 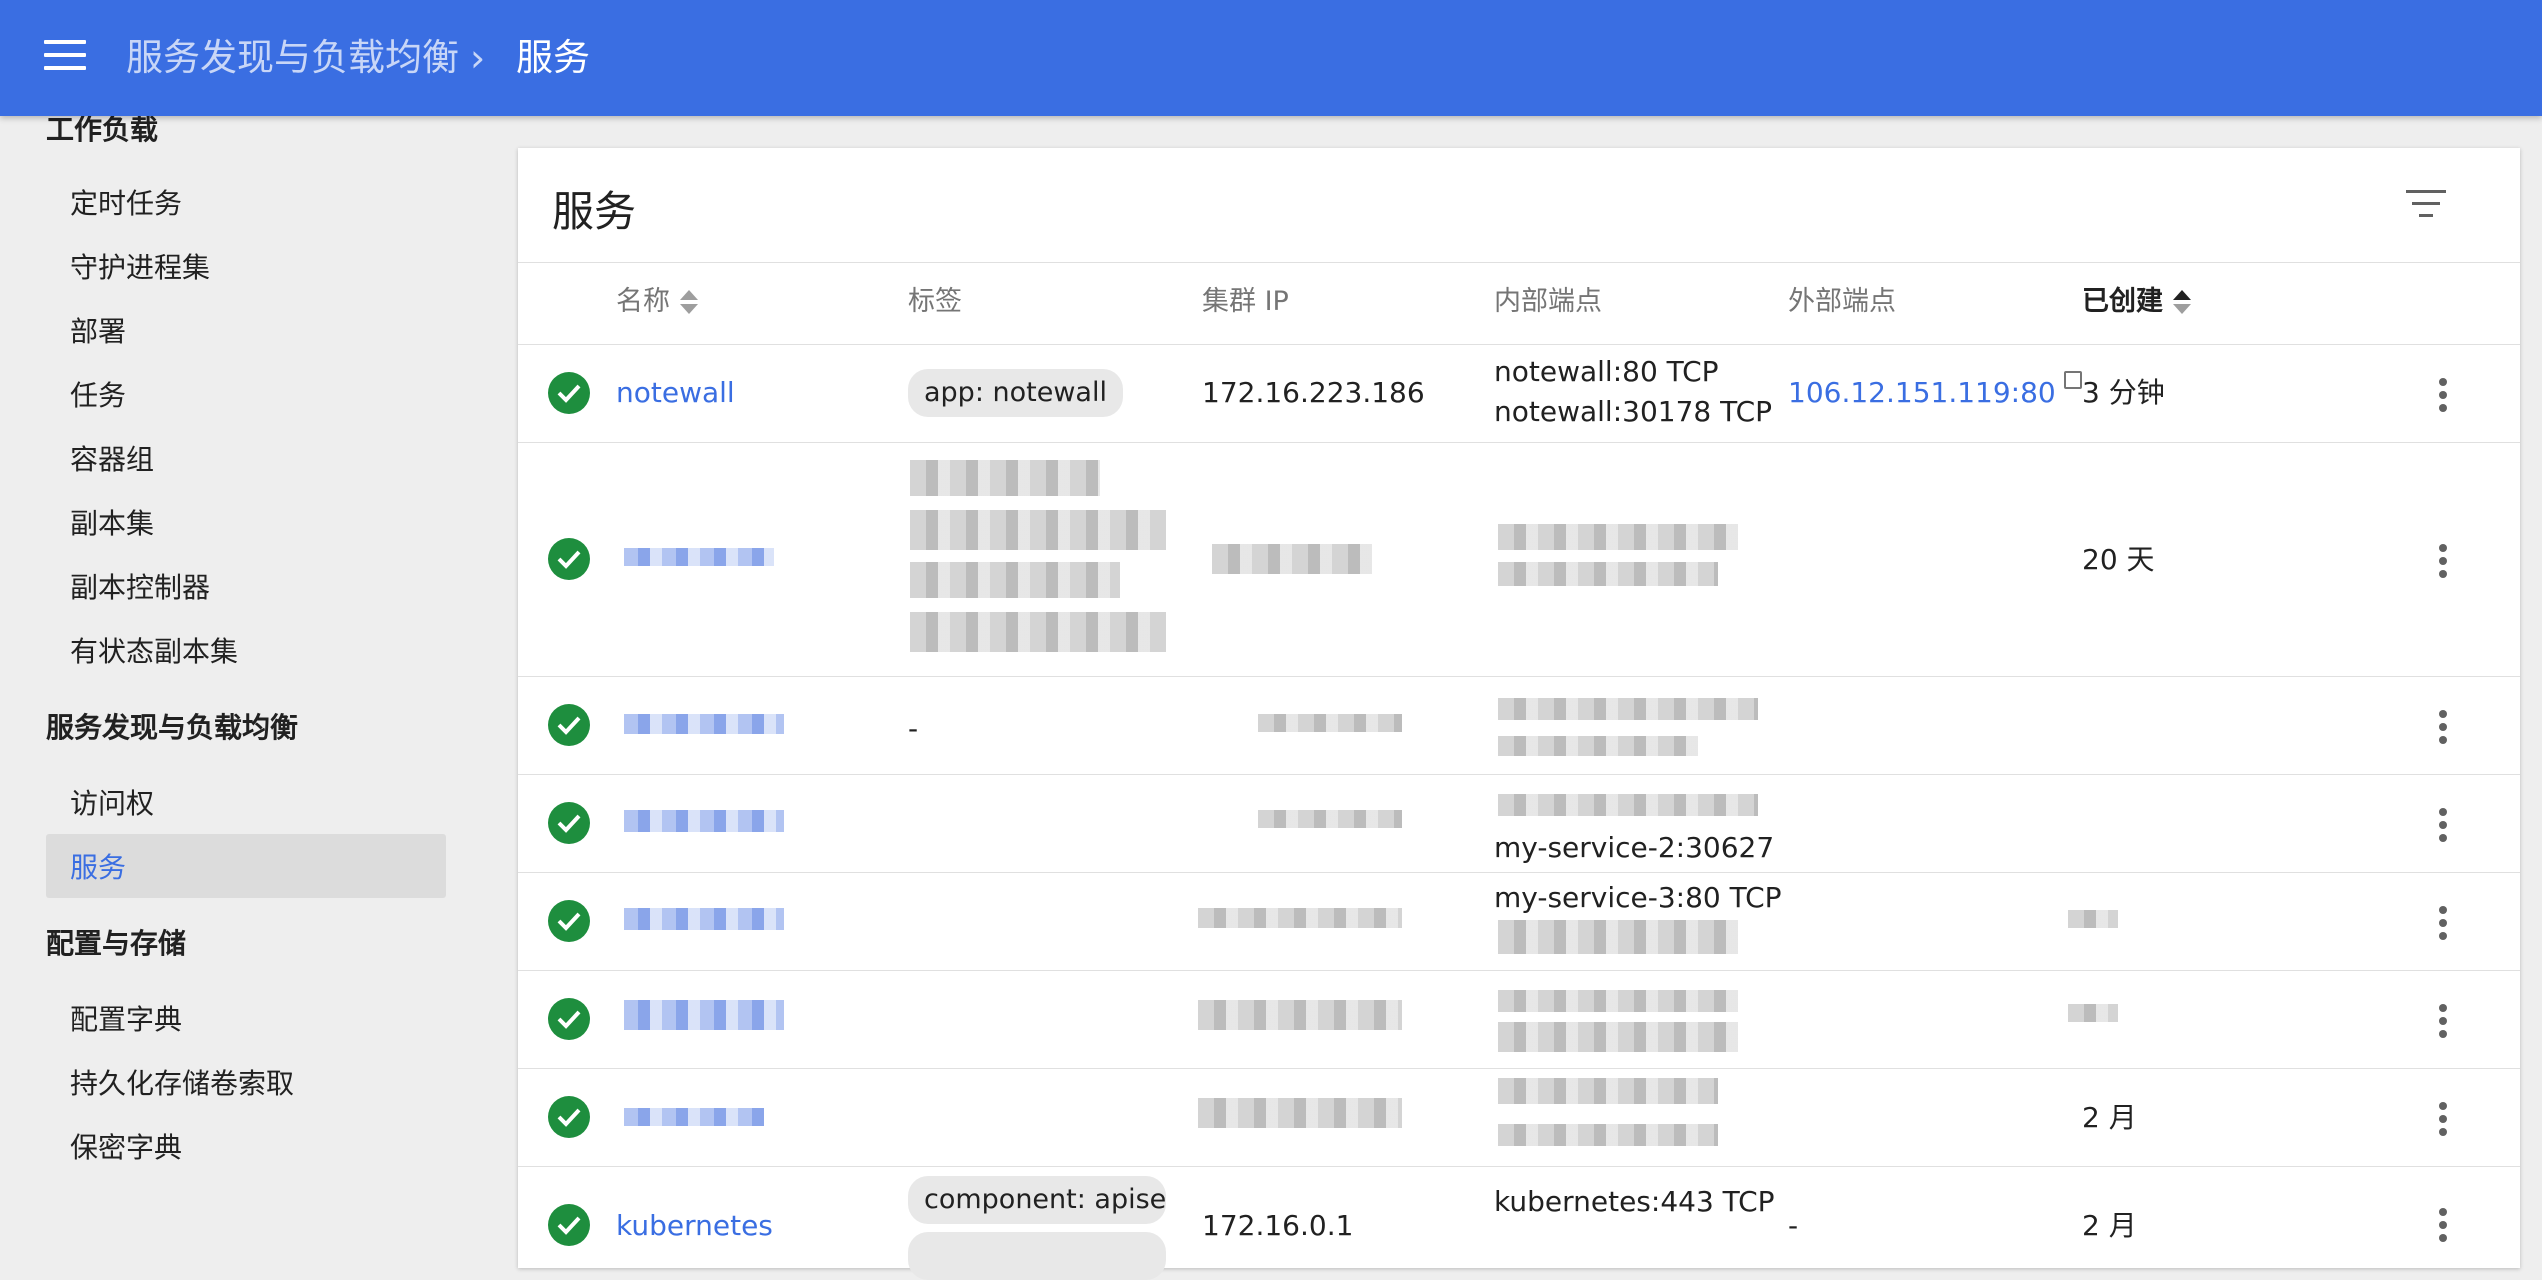 I want to click on external-endpoint: 106.12.151.119:80, so click(x=1935, y=392).